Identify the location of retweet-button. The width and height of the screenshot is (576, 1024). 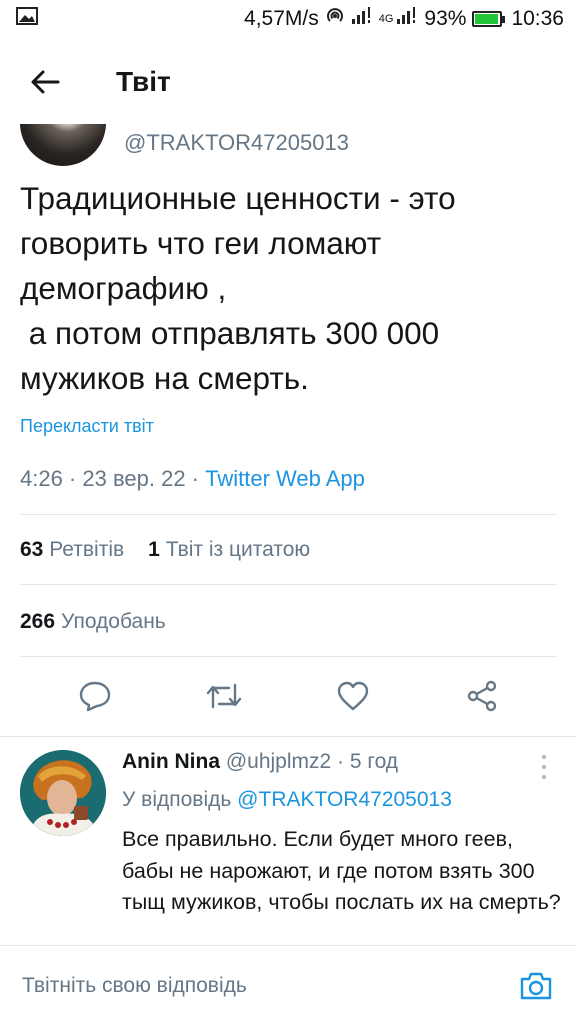
(224, 696).